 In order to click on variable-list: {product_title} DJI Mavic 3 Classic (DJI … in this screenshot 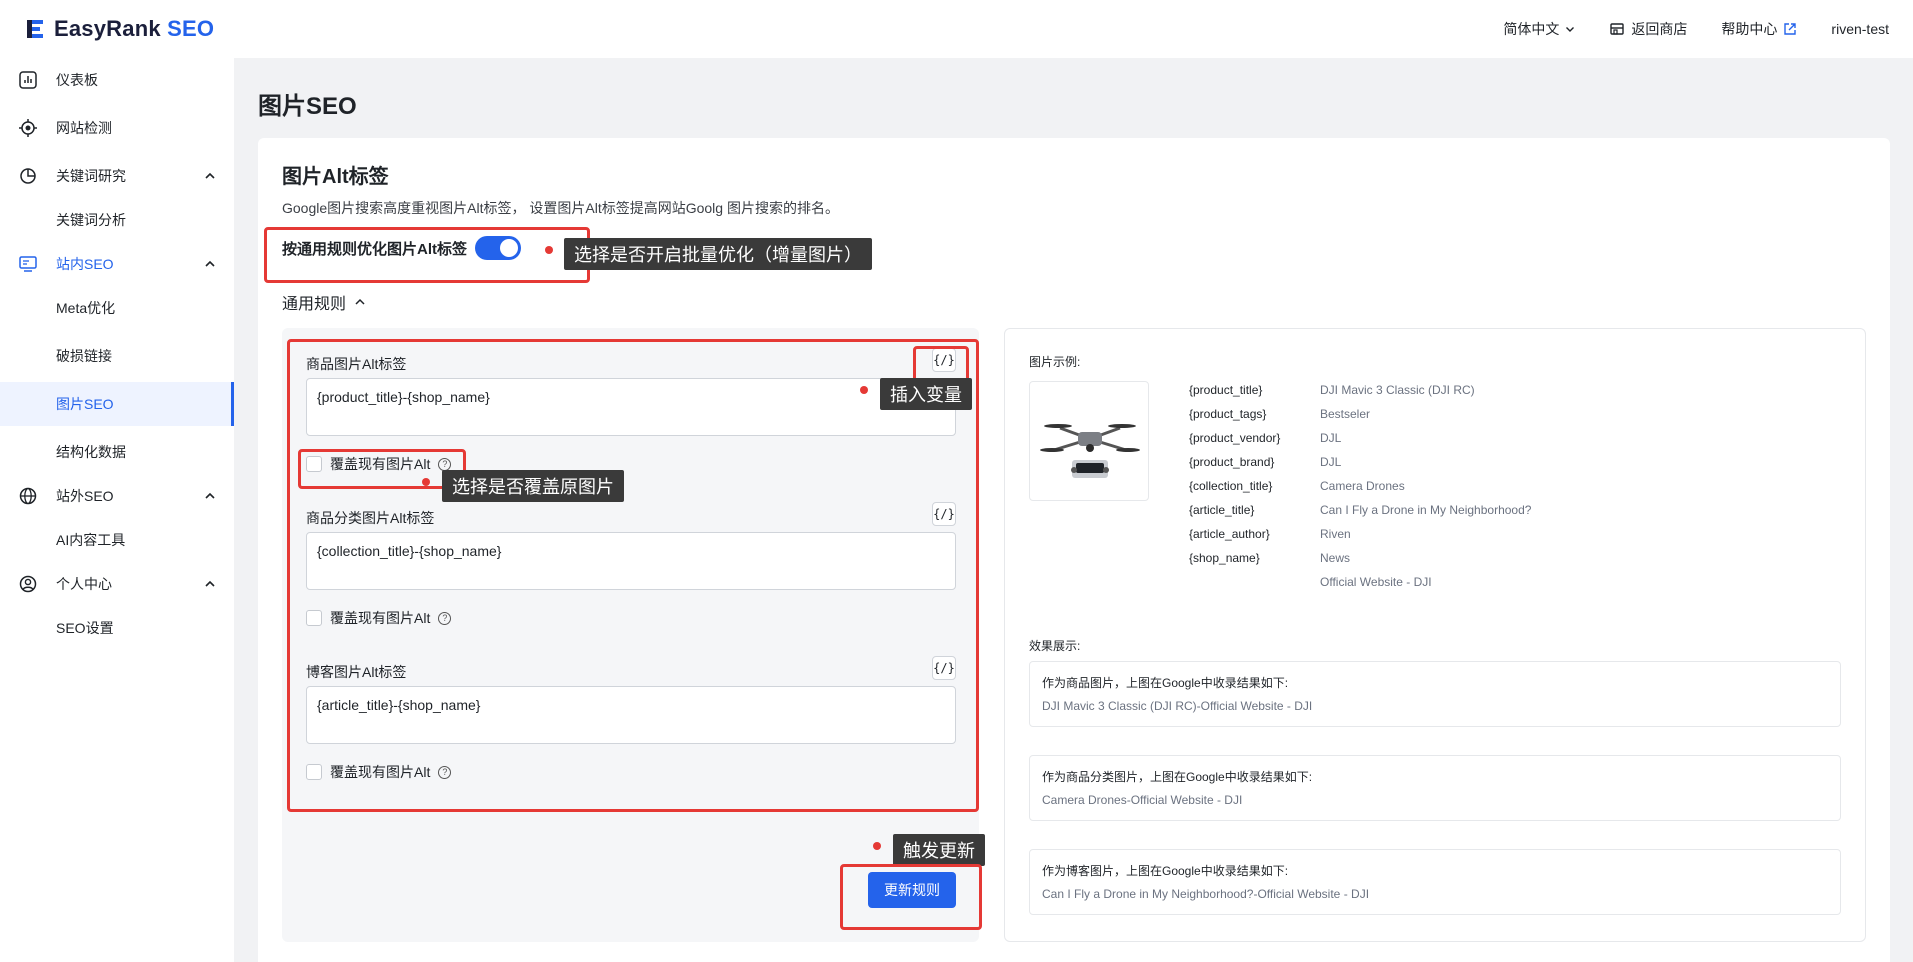, I will do `click(1360, 491)`.